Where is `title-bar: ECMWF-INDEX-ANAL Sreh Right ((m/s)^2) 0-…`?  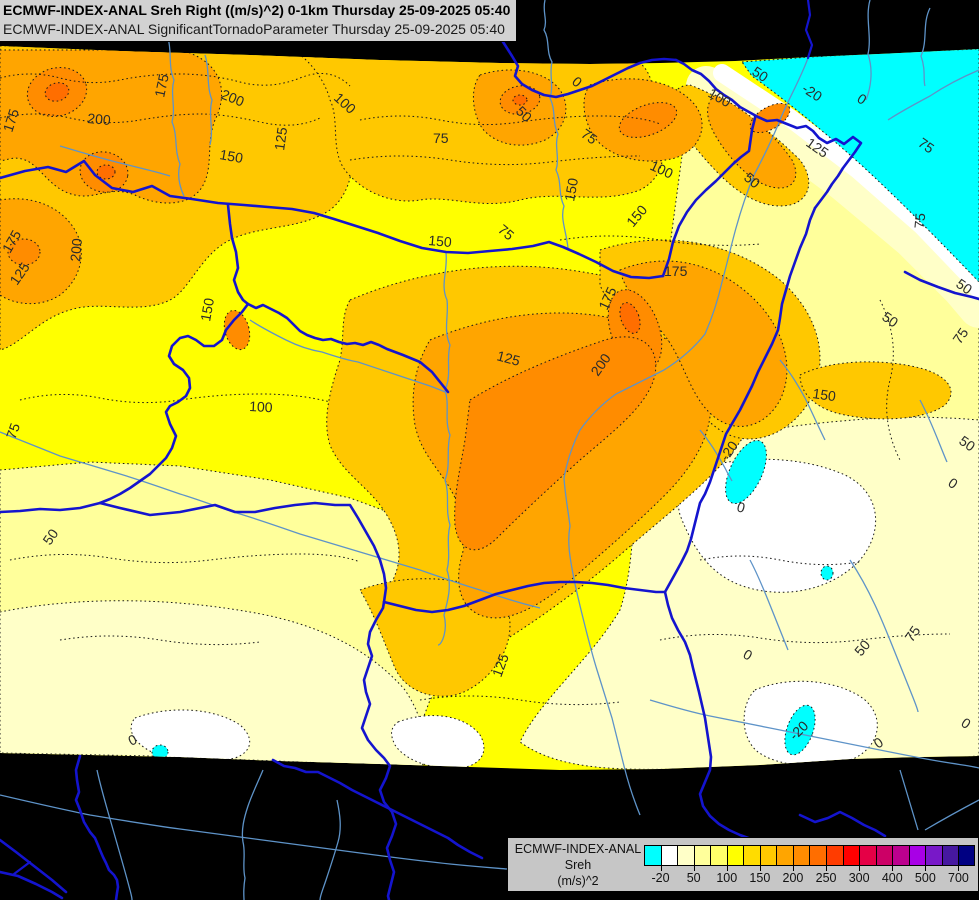
title-bar: ECMWF-INDEX-ANAL Sreh Right ((m/s)^2) 0-… is located at coordinates (259, 21).